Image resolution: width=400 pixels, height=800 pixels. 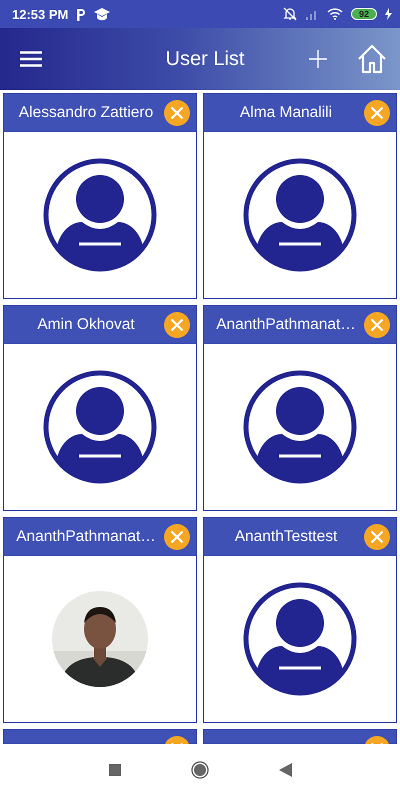 What do you see at coordinates (335, 14) in the screenshot?
I see `wifi-icon` at bounding box center [335, 14].